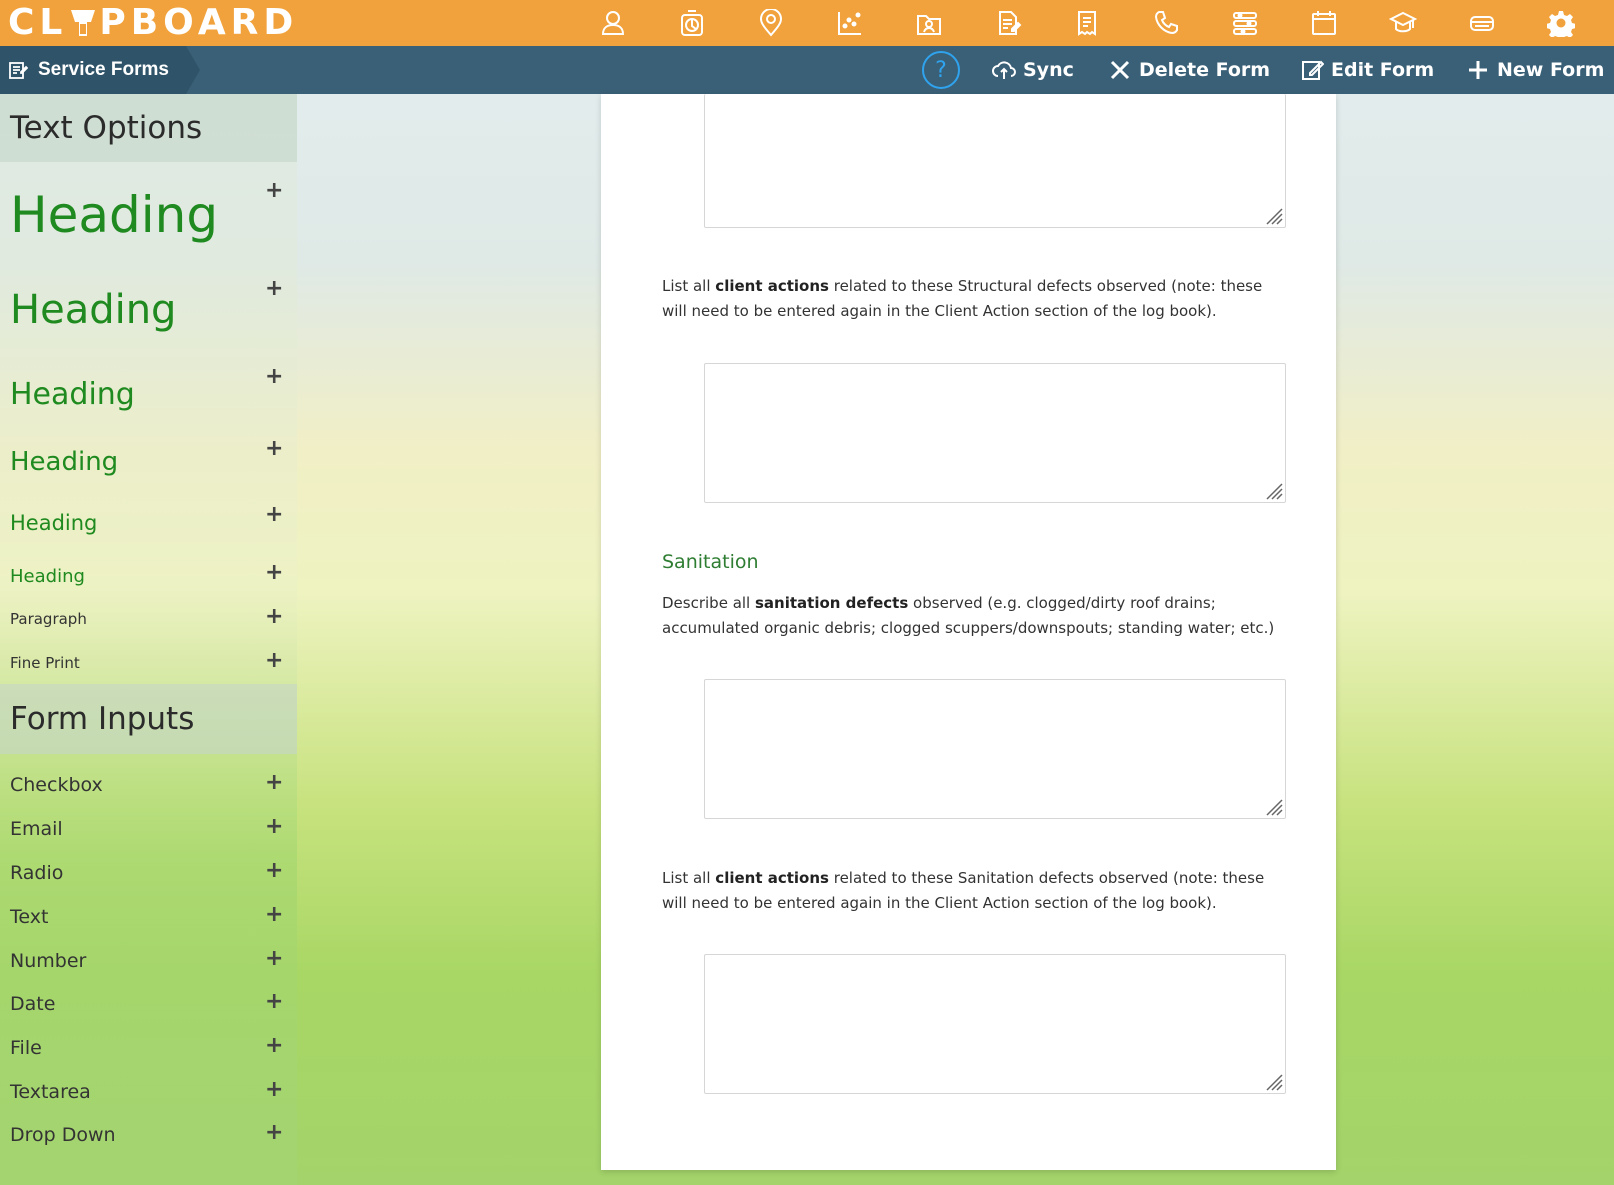 The image size is (1614, 1185). I want to click on heading-3-option: Heading +, so click(148, 389).